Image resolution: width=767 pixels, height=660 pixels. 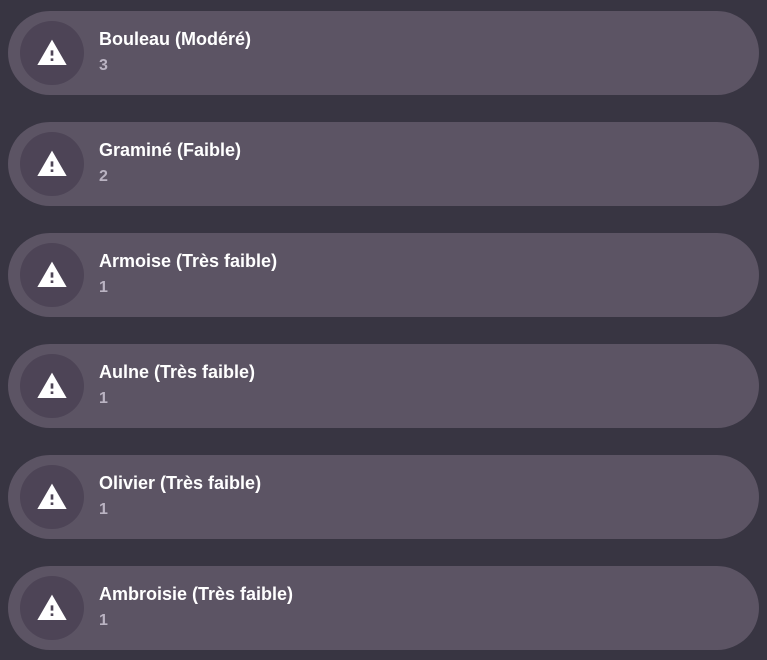 I want to click on pollen-name: Ambroisie (Très faible), so click(x=196, y=594).